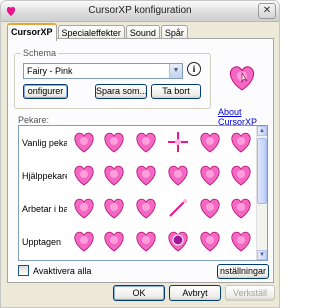  What do you see at coordinates (245, 117) in the screenshot?
I see `about-link: About CursorXP` at bounding box center [245, 117].